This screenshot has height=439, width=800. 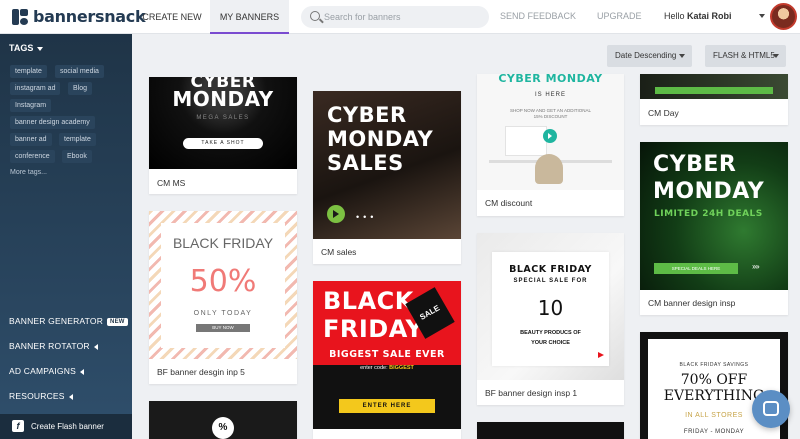 What do you see at coordinates (21, 48) in the screenshot?
I see `tags-label: TAGS` at bounding box center [21, 48].